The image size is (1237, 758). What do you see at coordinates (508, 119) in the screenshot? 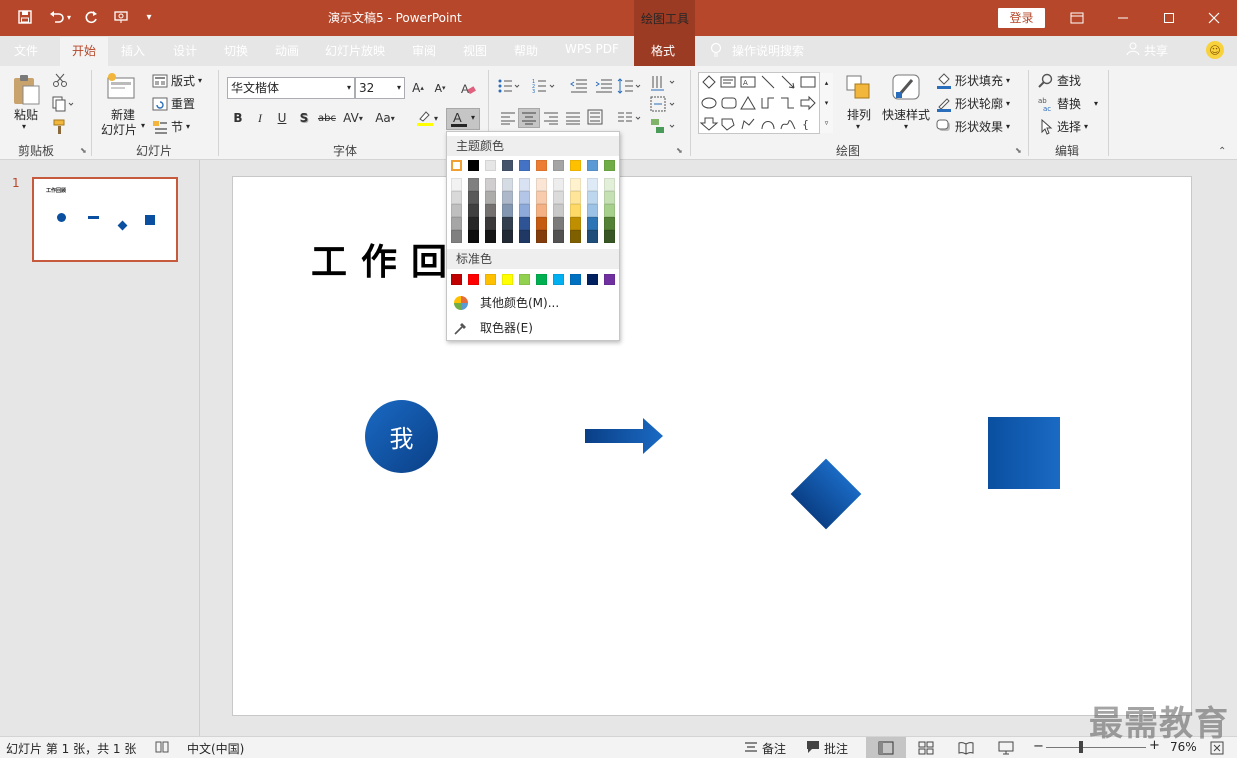
I see `align-left-icon` at bounding box center [508, 119].